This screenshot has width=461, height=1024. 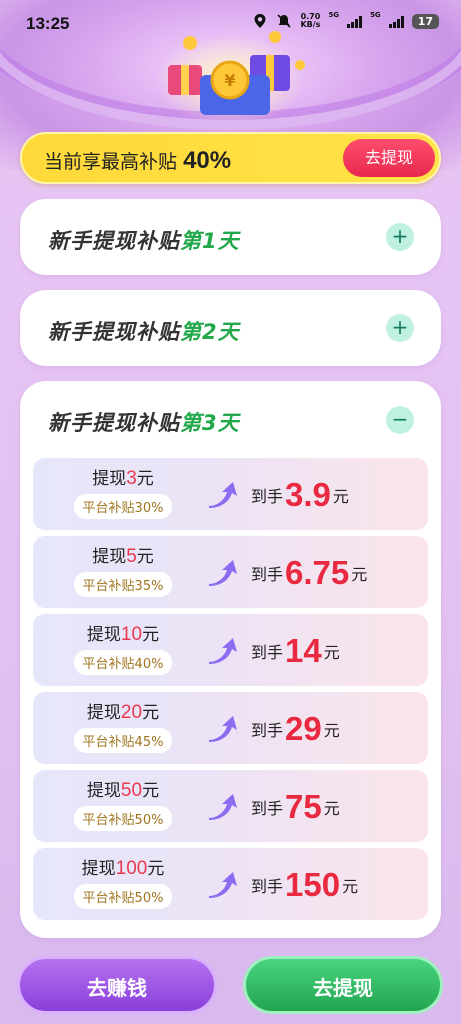 I want to click on tier-amount-block: 提现50元 平台补贴50%, so click(x=123, y=803).